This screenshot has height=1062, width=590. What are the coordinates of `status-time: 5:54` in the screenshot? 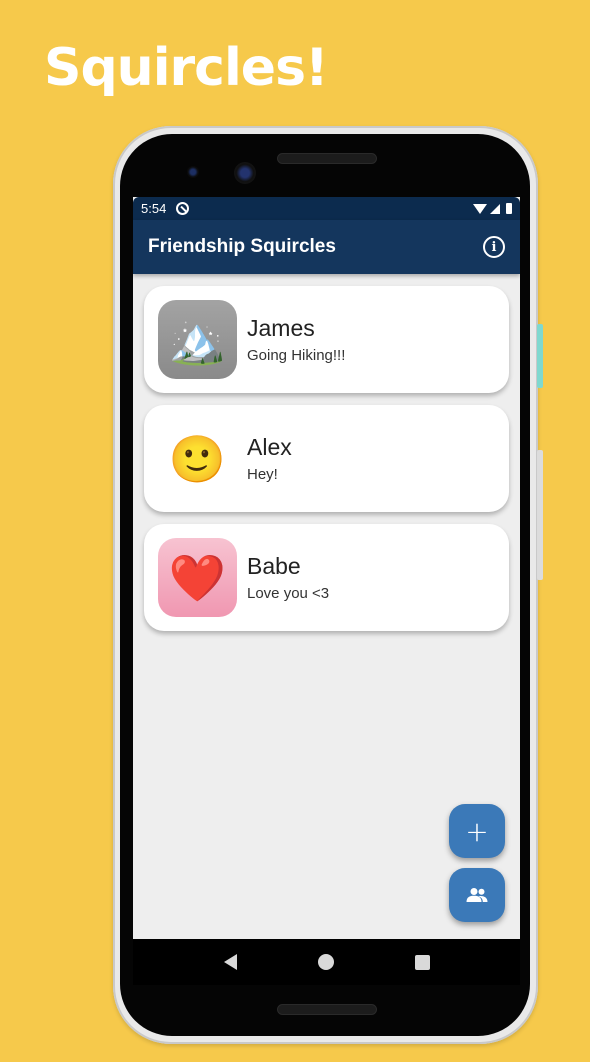 It's located at (154, 208).